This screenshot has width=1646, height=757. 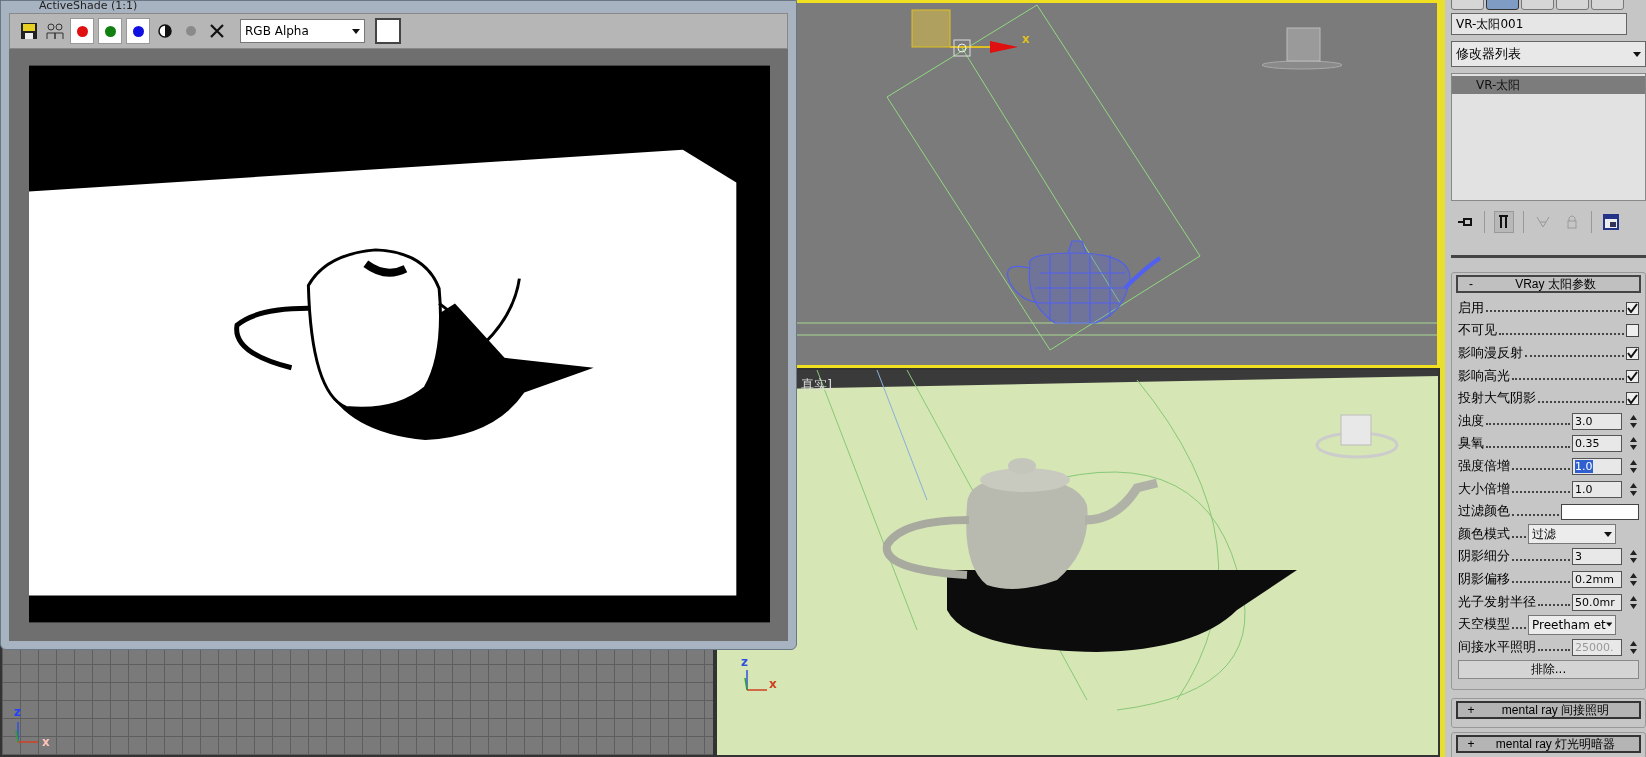 I want to click on rollout-header: + mental ray 灯光明暗器, so click(x=1548, y=744).